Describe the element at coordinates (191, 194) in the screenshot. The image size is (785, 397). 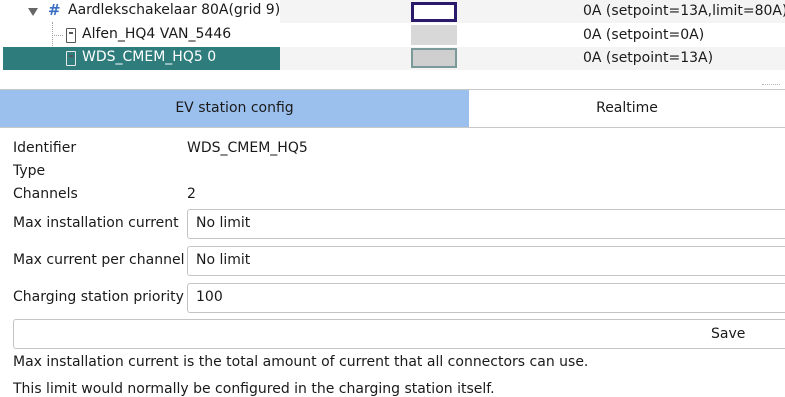
I see `channels-value: 2` at that location.